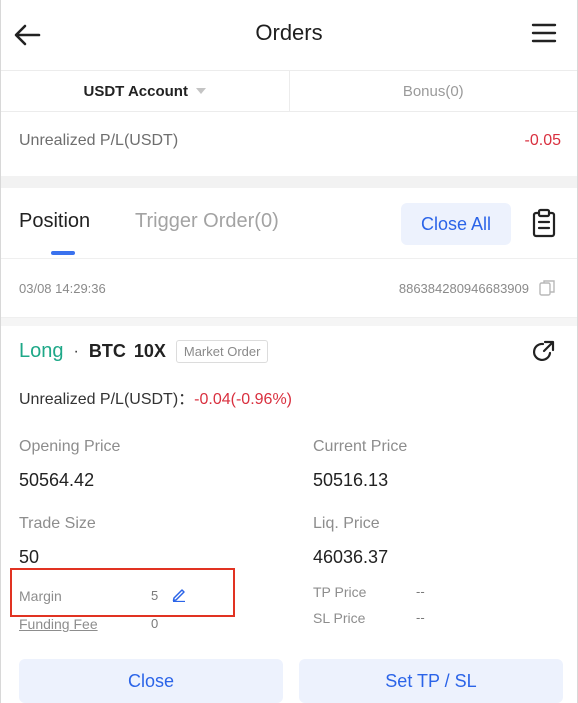 The width and height of the screenshot is (578, 703). What do you see at coordinates (200, 91) in the screenshot?
I see `caret-down-icon` at bounding box center [200, 91].